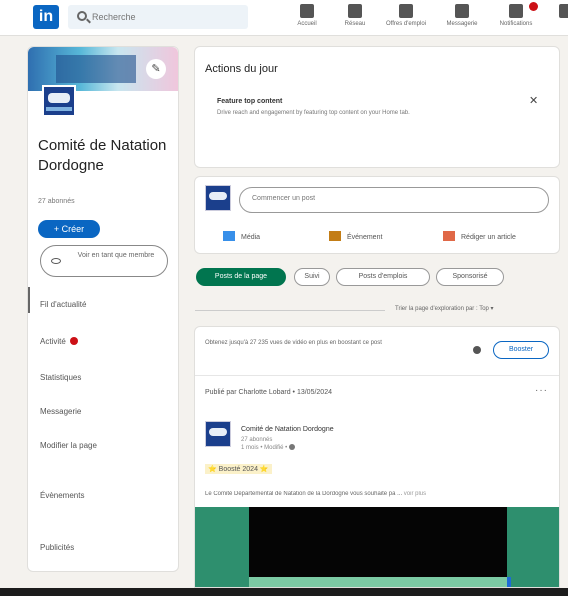  I want to click on globe-icon, so click(292, 447).